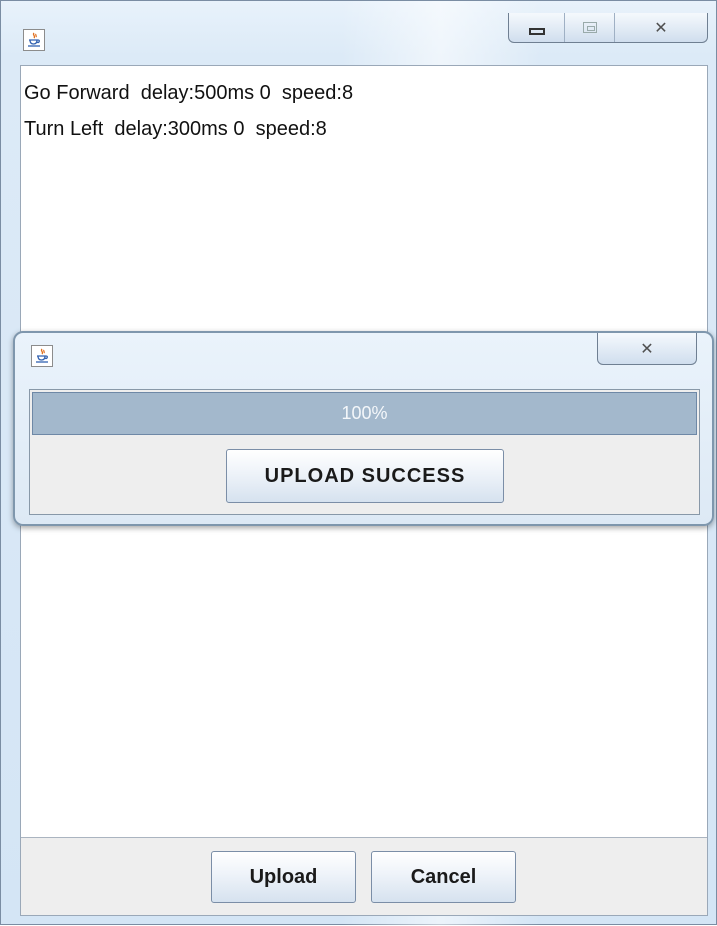 Image resolution: width=717 pixels, height=926 pixels. I want to click on maximize-icon, so click(589, 27).